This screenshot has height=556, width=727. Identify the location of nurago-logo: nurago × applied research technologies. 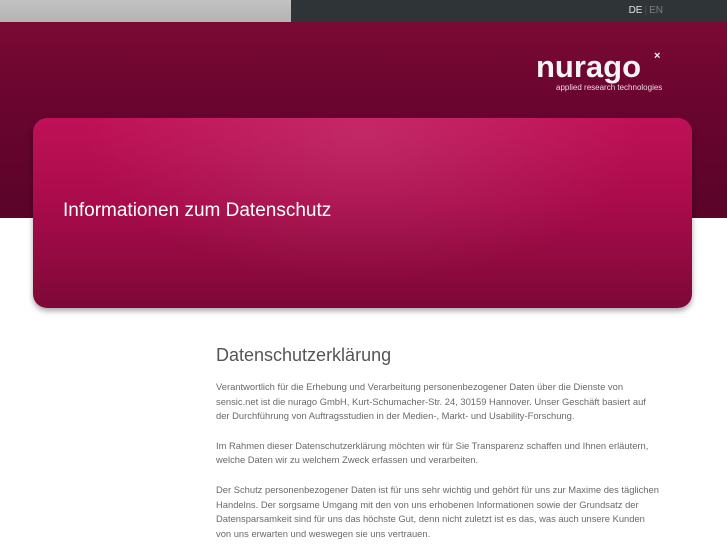
(601, 72).